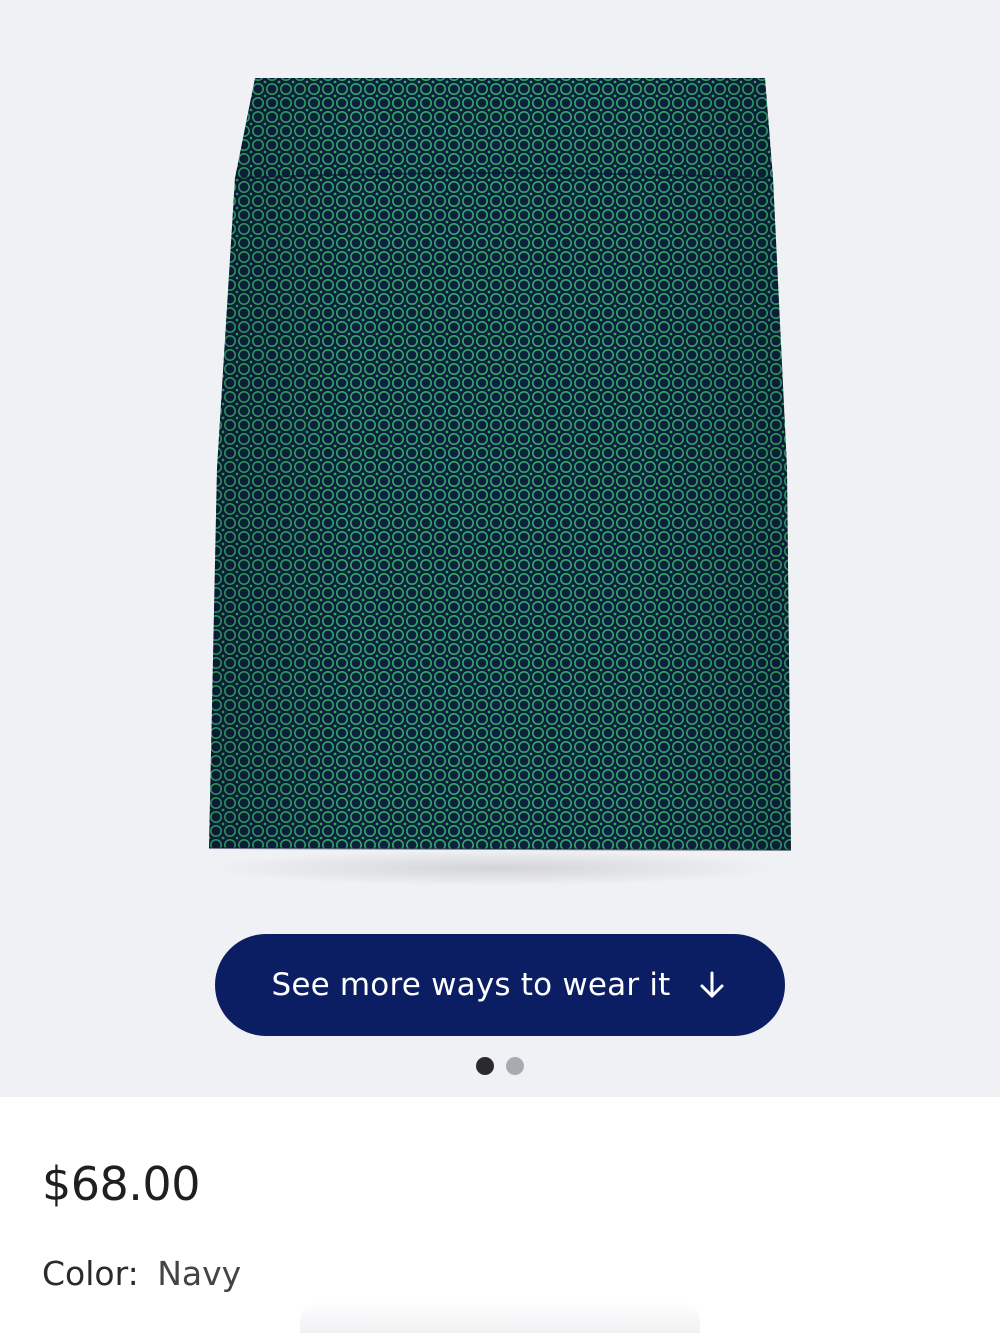 The width and height of the screenshot is (1000, 1333). Describe the element at coordinates (141, 1273) in the screenshot. I see `color-selection: Color: Navy` at that location.